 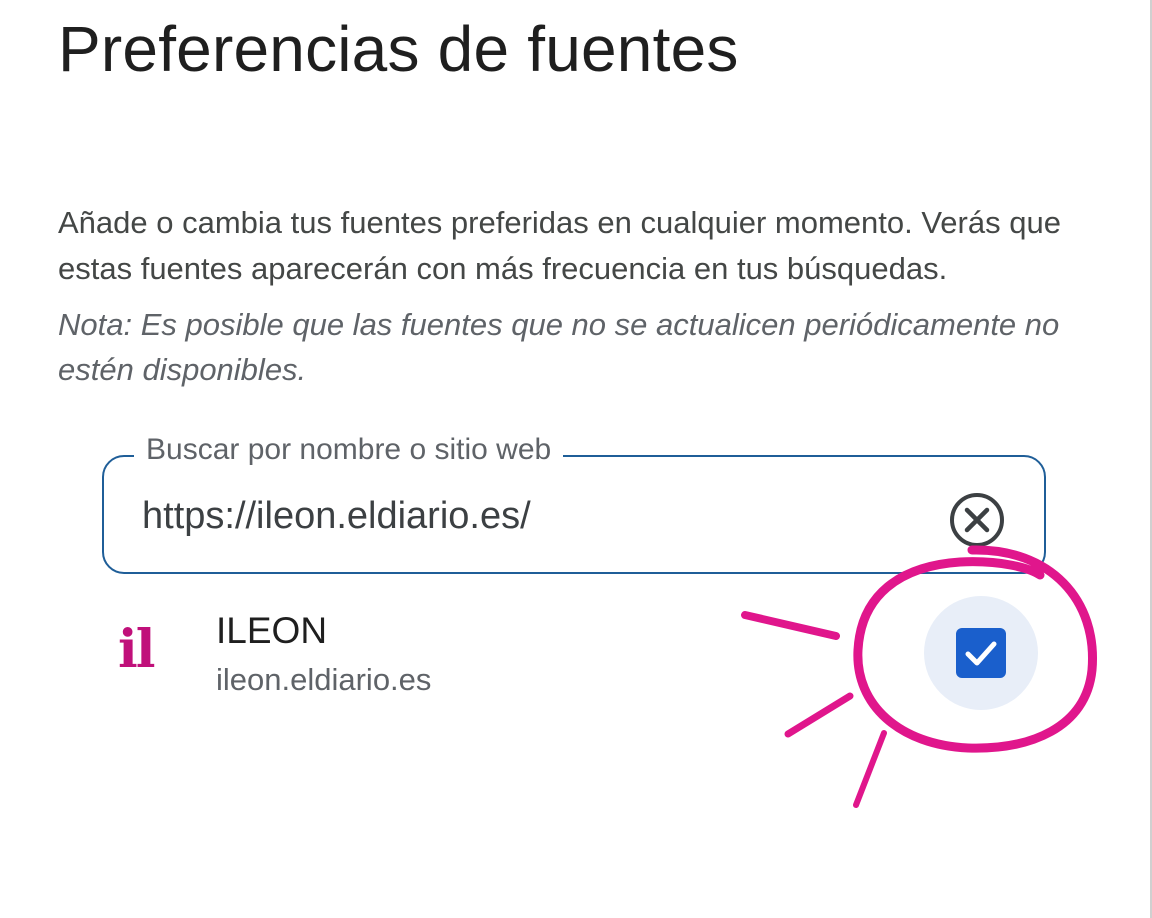 What do you see at coordinates (324, 679) in the screenshot?
I see `source-url: ileon.eldiario.es` at bounding box center [324, 679].